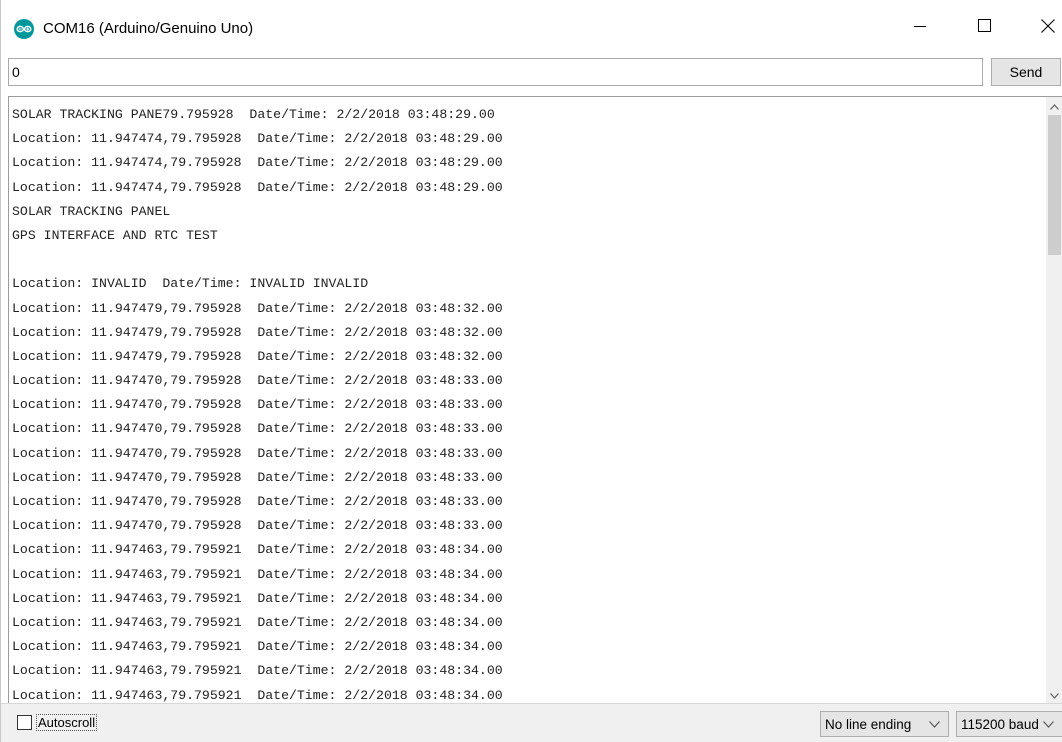  What do you see at coordinates (1048, 28) in the screenshot?
I see `close-icon` at bounding box center [1048, 28].